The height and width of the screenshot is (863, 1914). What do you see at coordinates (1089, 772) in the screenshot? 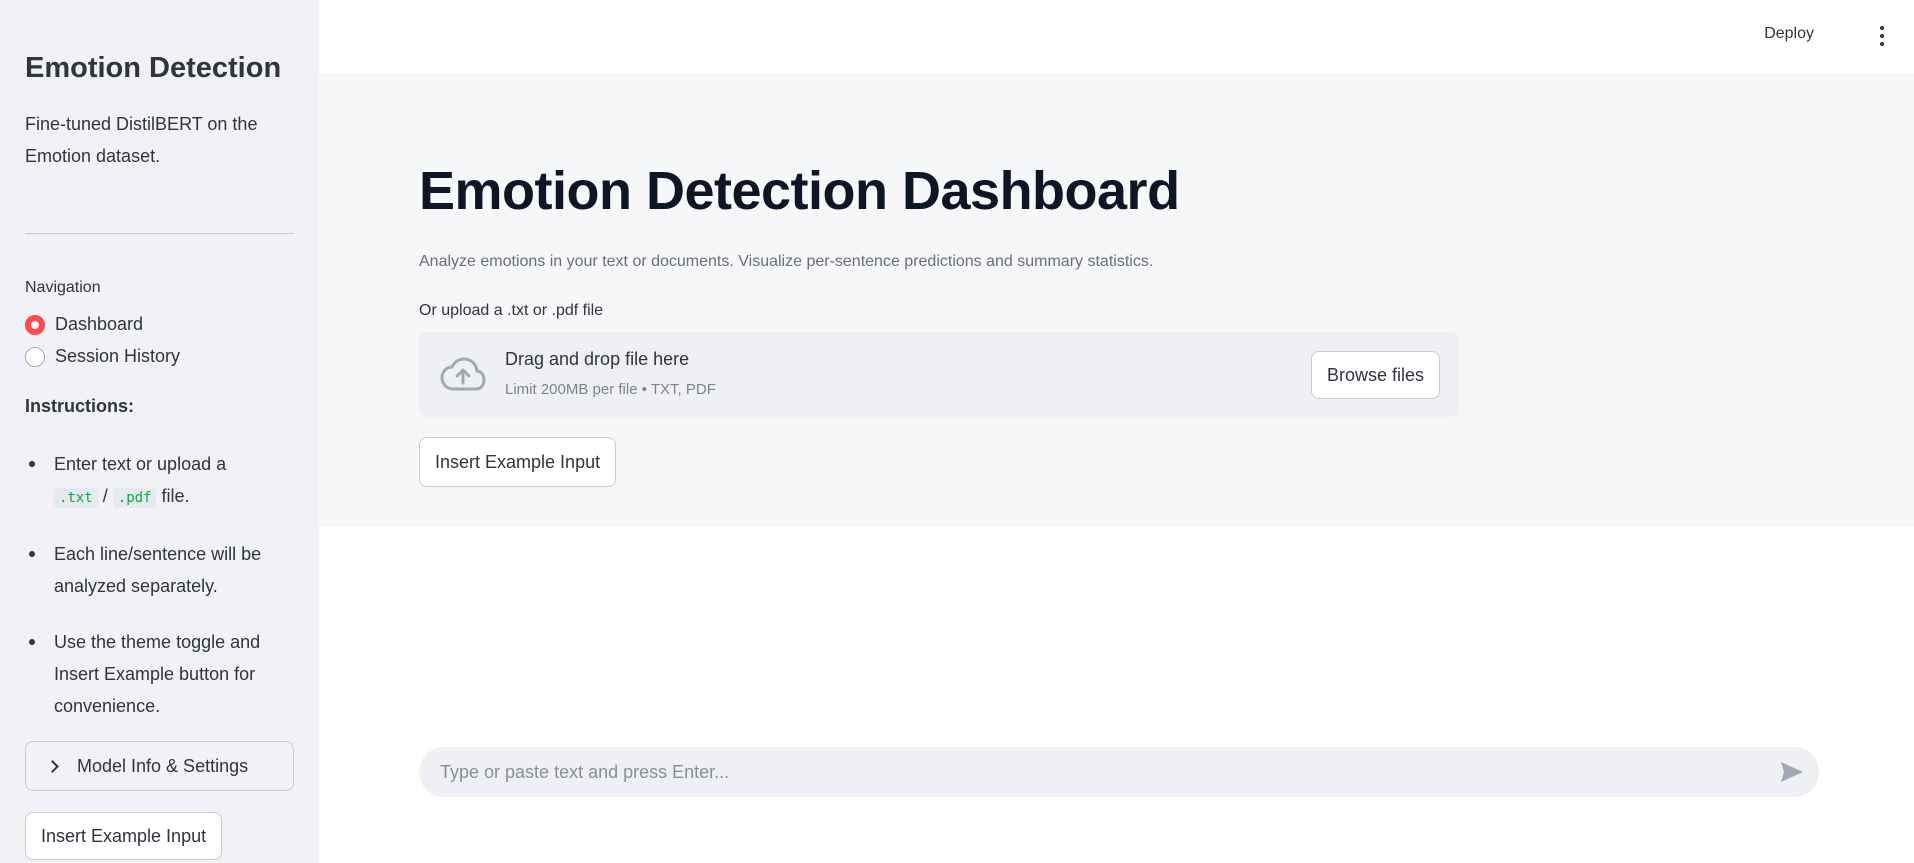
I see `chat-input` at bounding box center [1089, 772].